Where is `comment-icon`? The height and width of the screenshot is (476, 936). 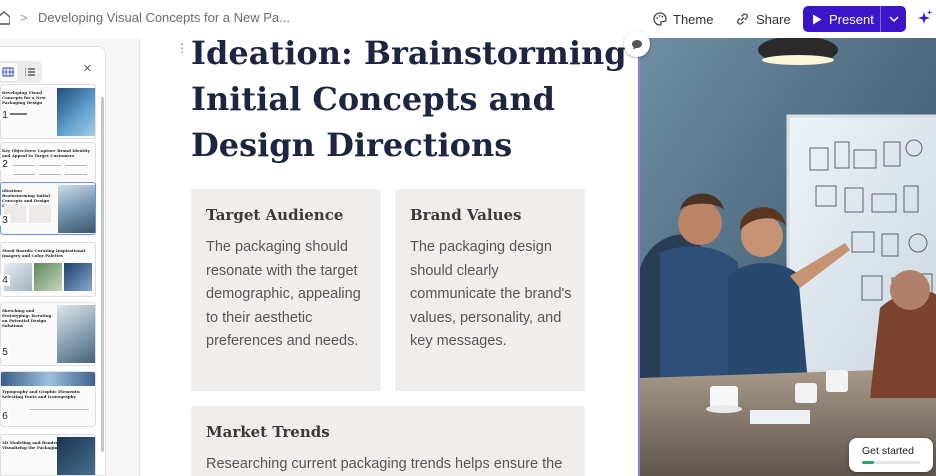
comment-icon is located at coordinates (637, 44).